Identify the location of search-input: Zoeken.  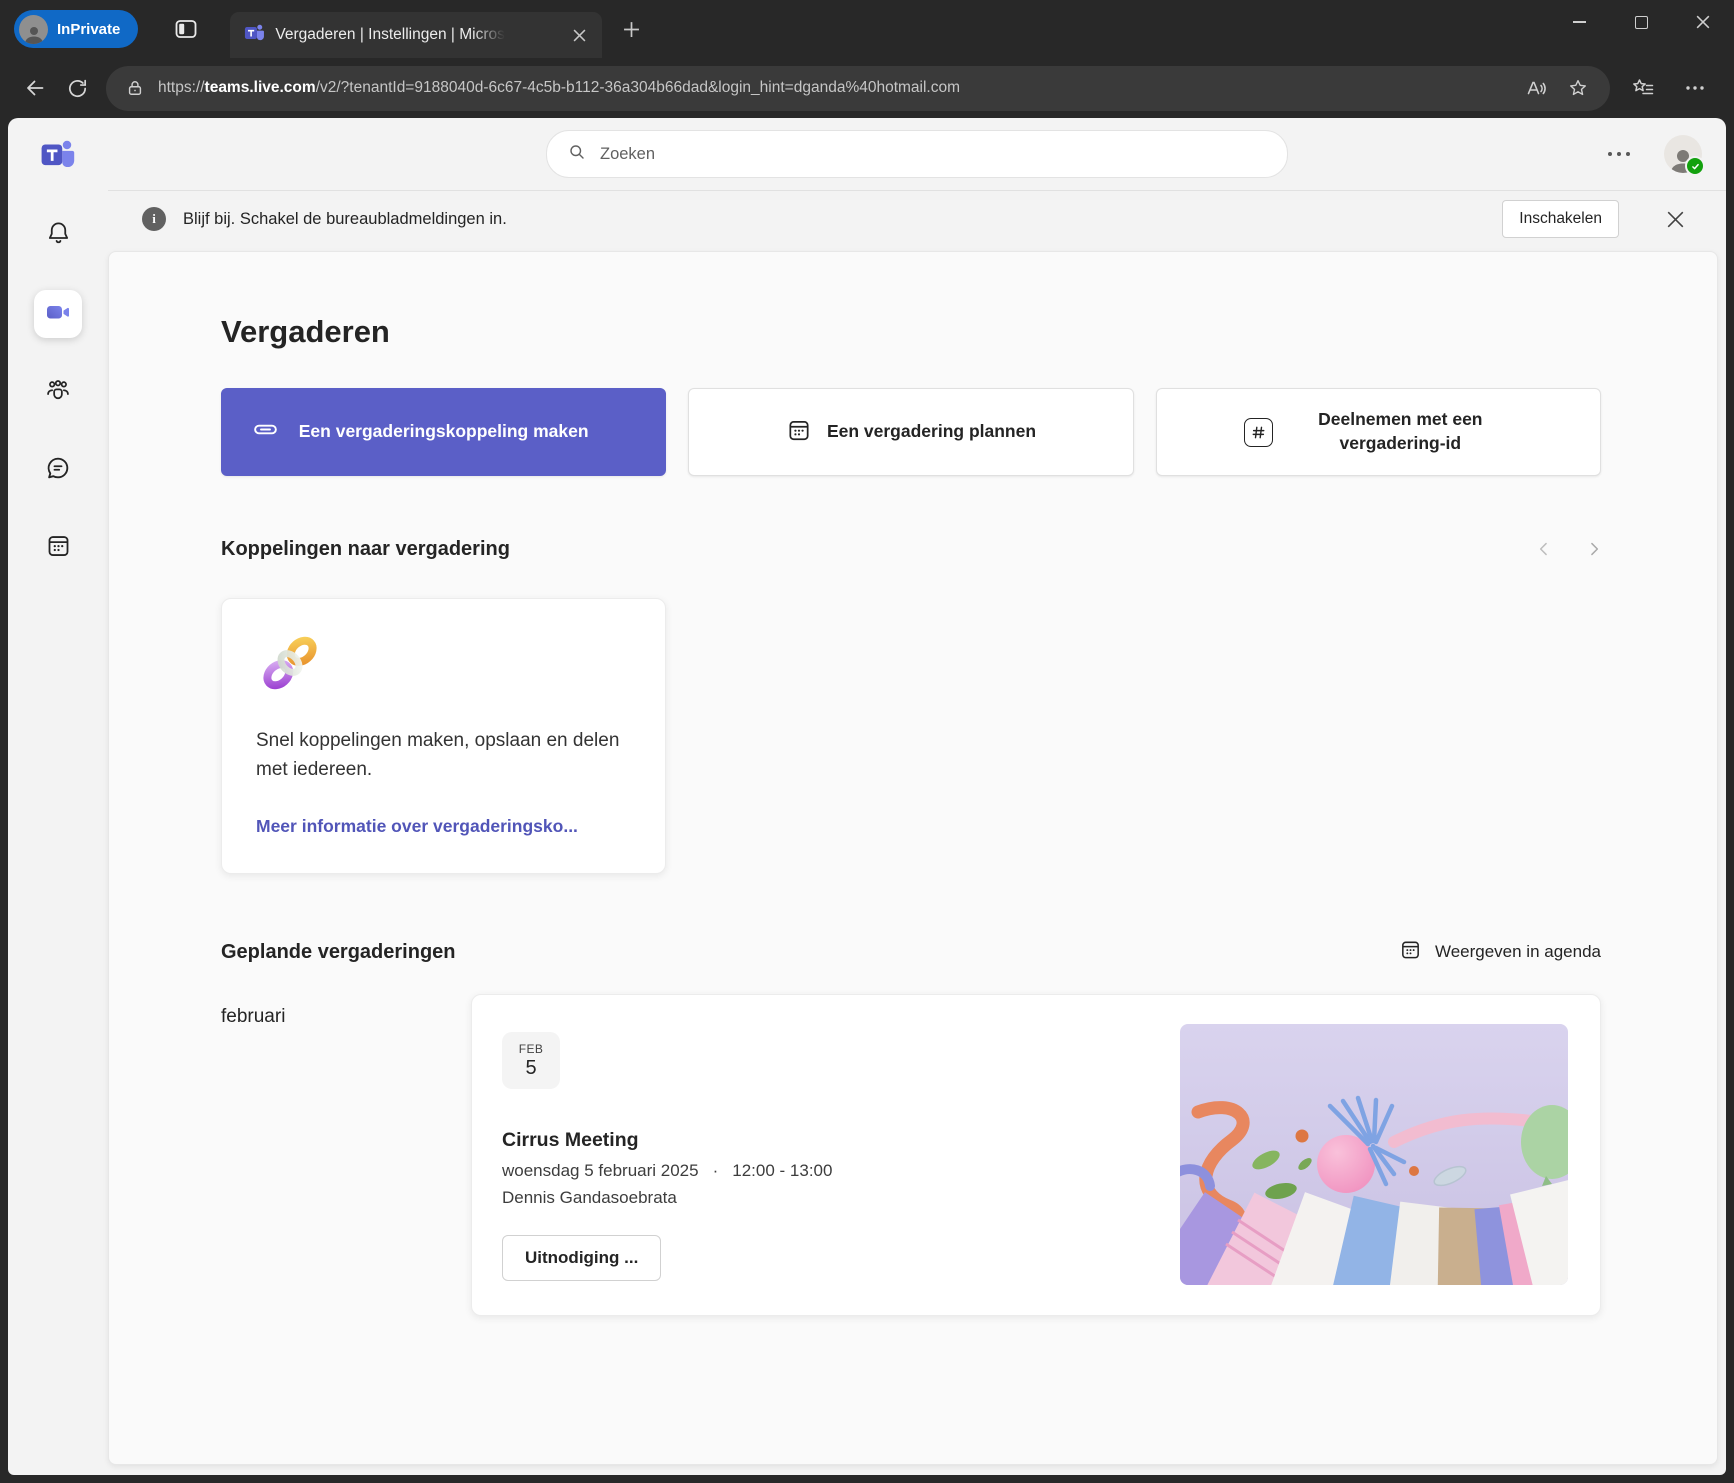
(917, 154).